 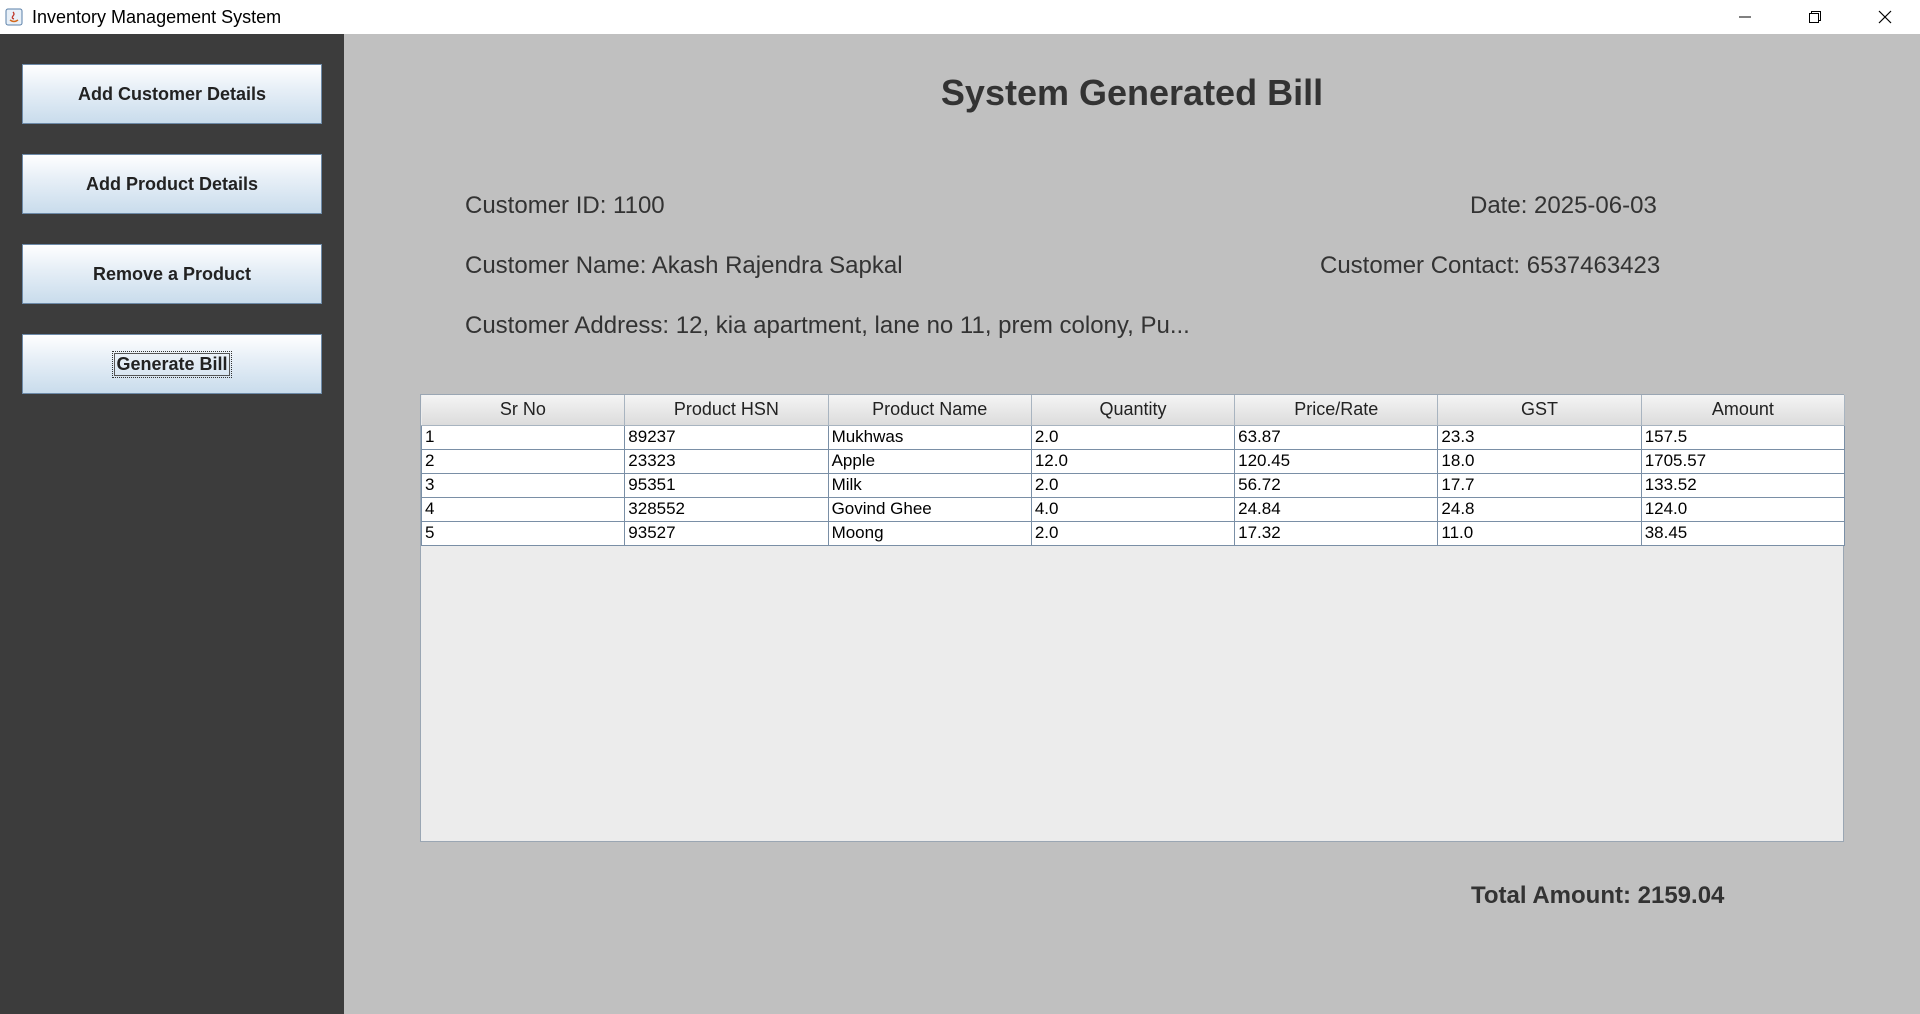 I want to click on customer-contact: Customer Contact: 6537463423, so click(x=1490, y=265).